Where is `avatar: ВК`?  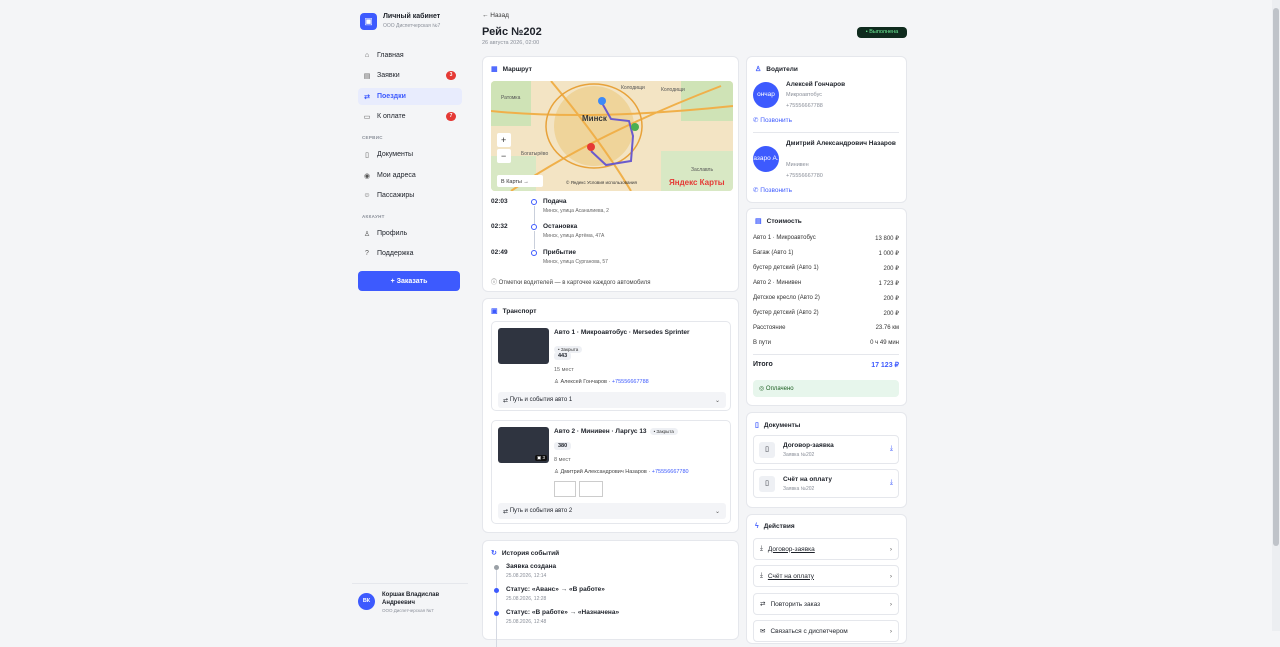 avatar: ВК is located at coordinates (366, 601).